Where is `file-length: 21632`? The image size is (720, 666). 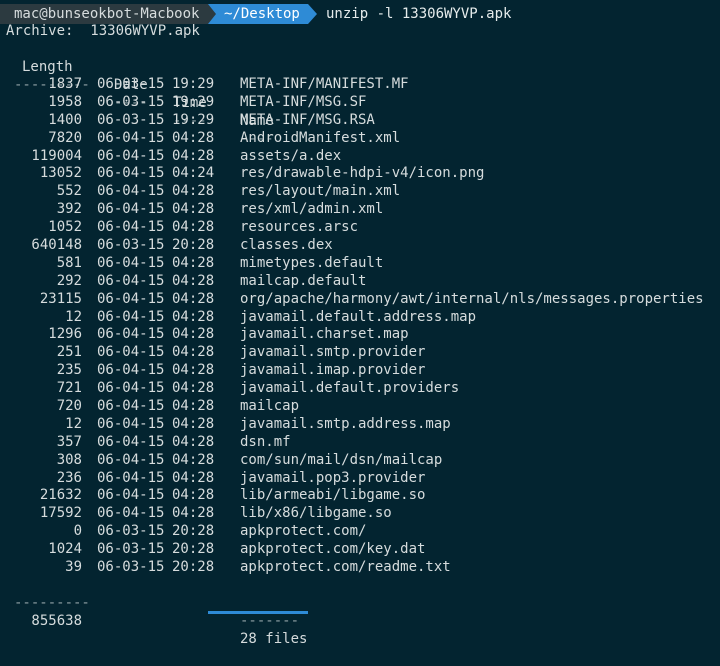
file-length: 21632 is located at coordinates (60, 495).